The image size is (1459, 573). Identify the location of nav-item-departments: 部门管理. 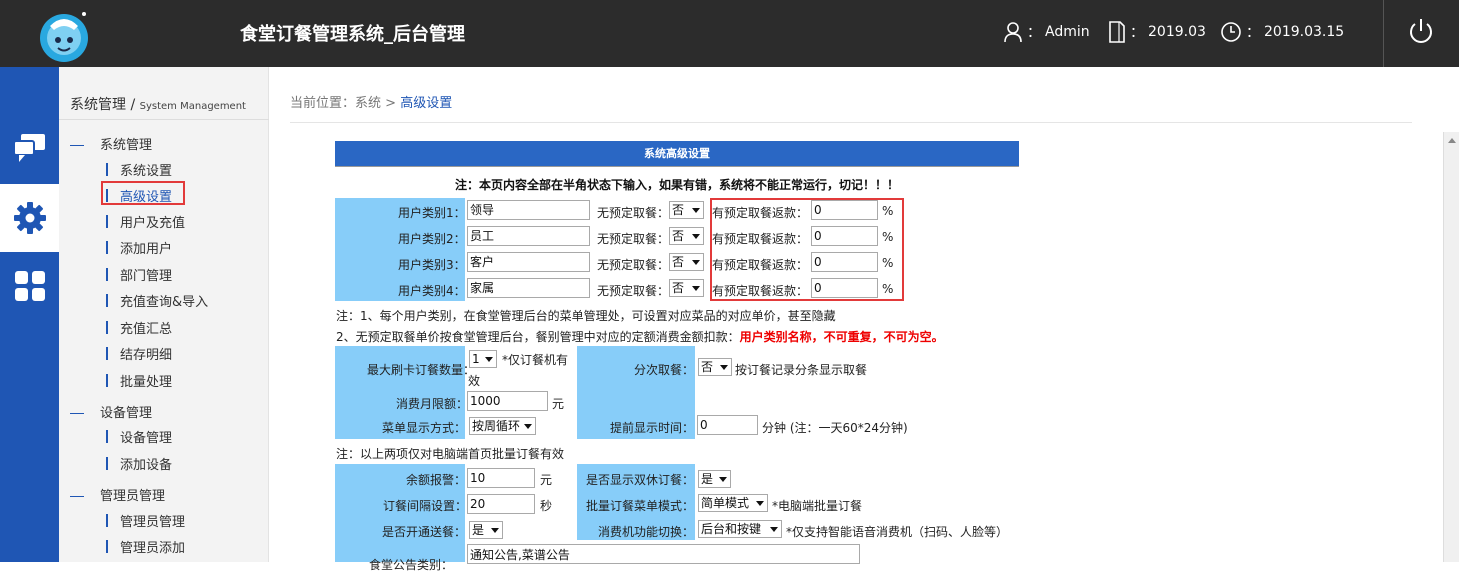
(139, 274).